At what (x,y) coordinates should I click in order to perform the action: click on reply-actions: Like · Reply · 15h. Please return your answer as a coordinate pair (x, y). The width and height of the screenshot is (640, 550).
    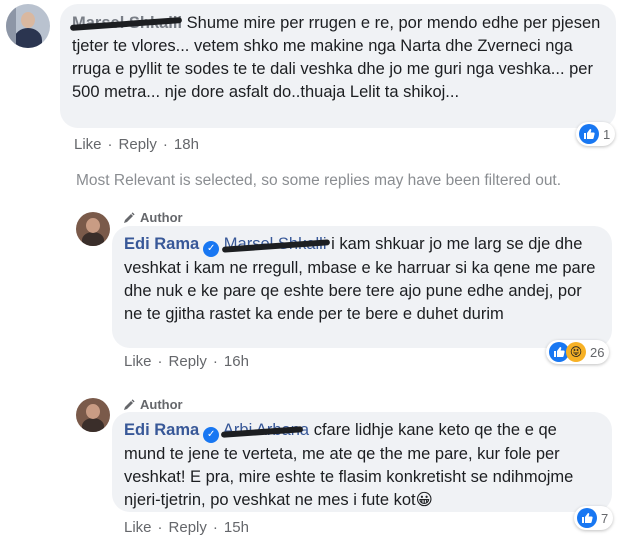
    Looking at the image, I should click on (186, 527).